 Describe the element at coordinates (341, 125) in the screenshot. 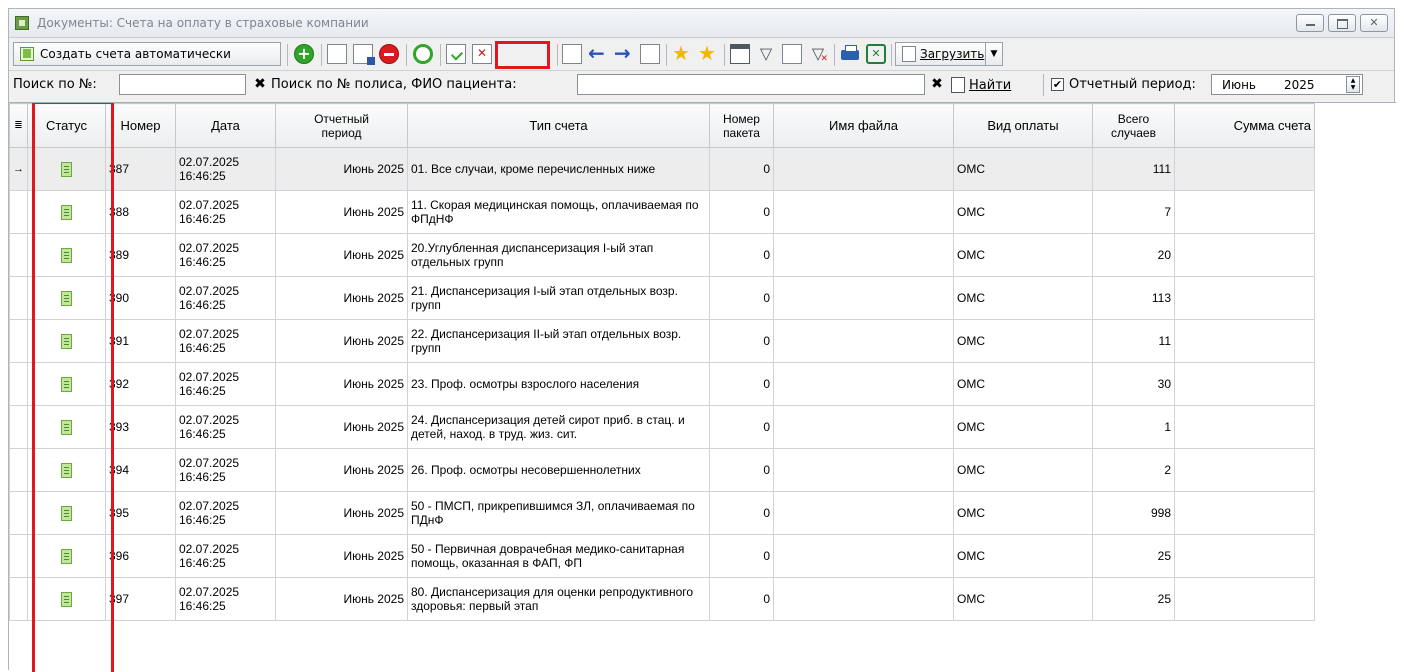

I see `col-report-period: Отчетный период` at that location.